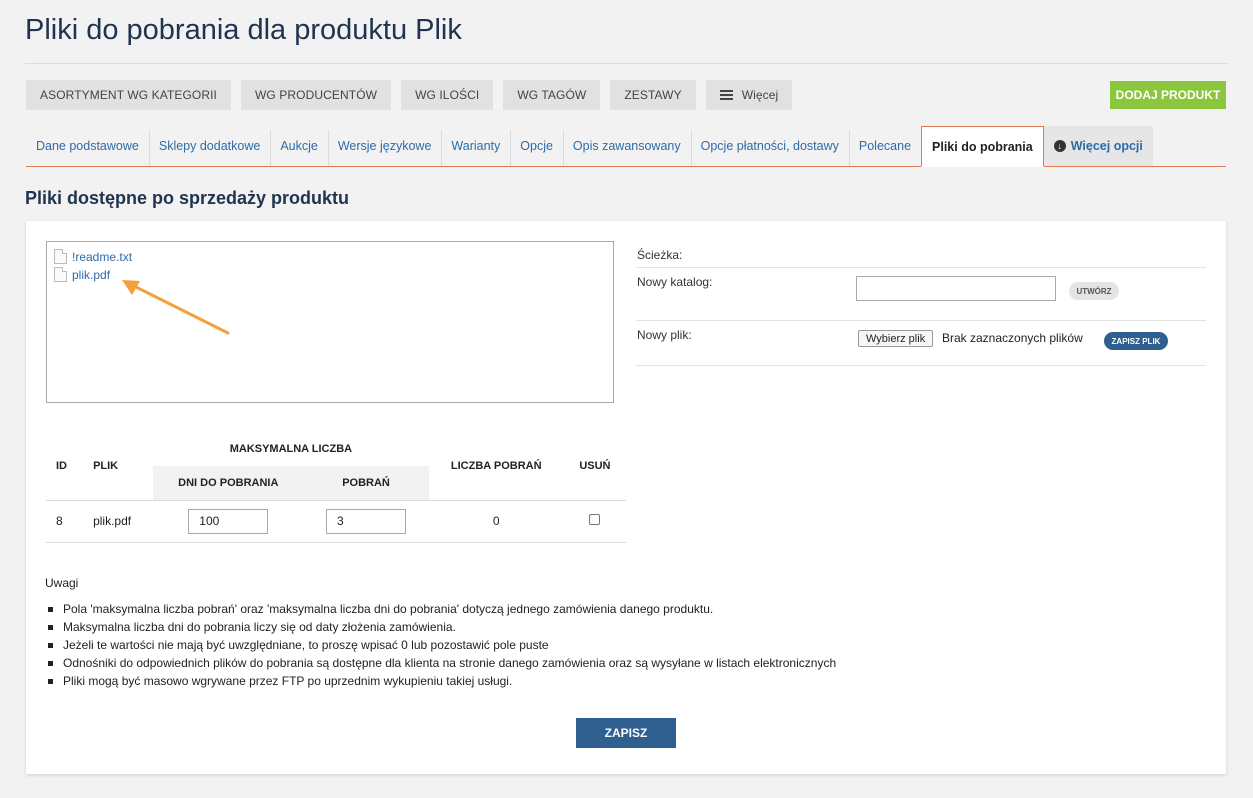  I want to click on add-product-button: DODAJ PRODUKT, so click(1168, 95).